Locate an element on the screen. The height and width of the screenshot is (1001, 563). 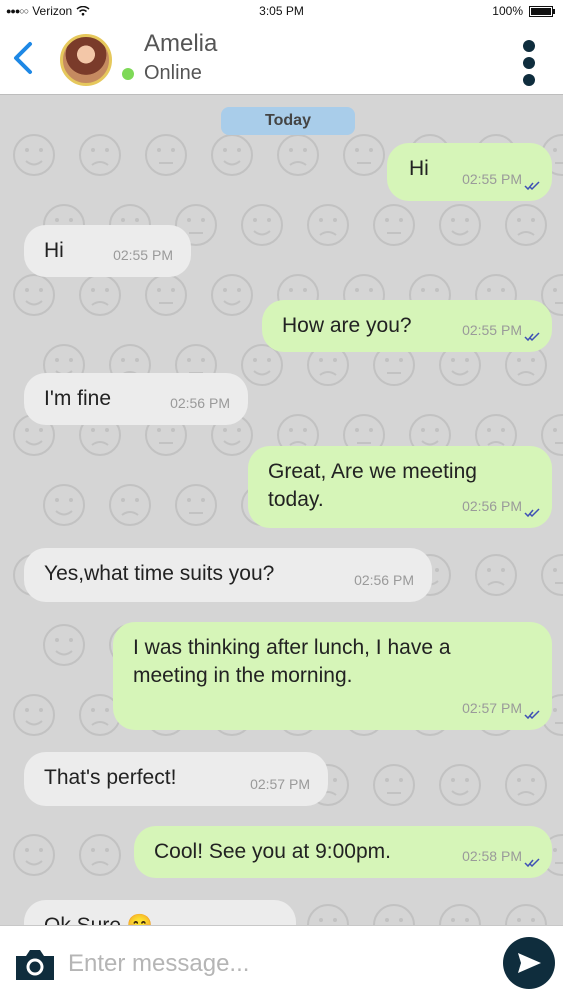
message-bubble-incoming: That's perfect! 02:57 PM is located at coordinates (176, 779).